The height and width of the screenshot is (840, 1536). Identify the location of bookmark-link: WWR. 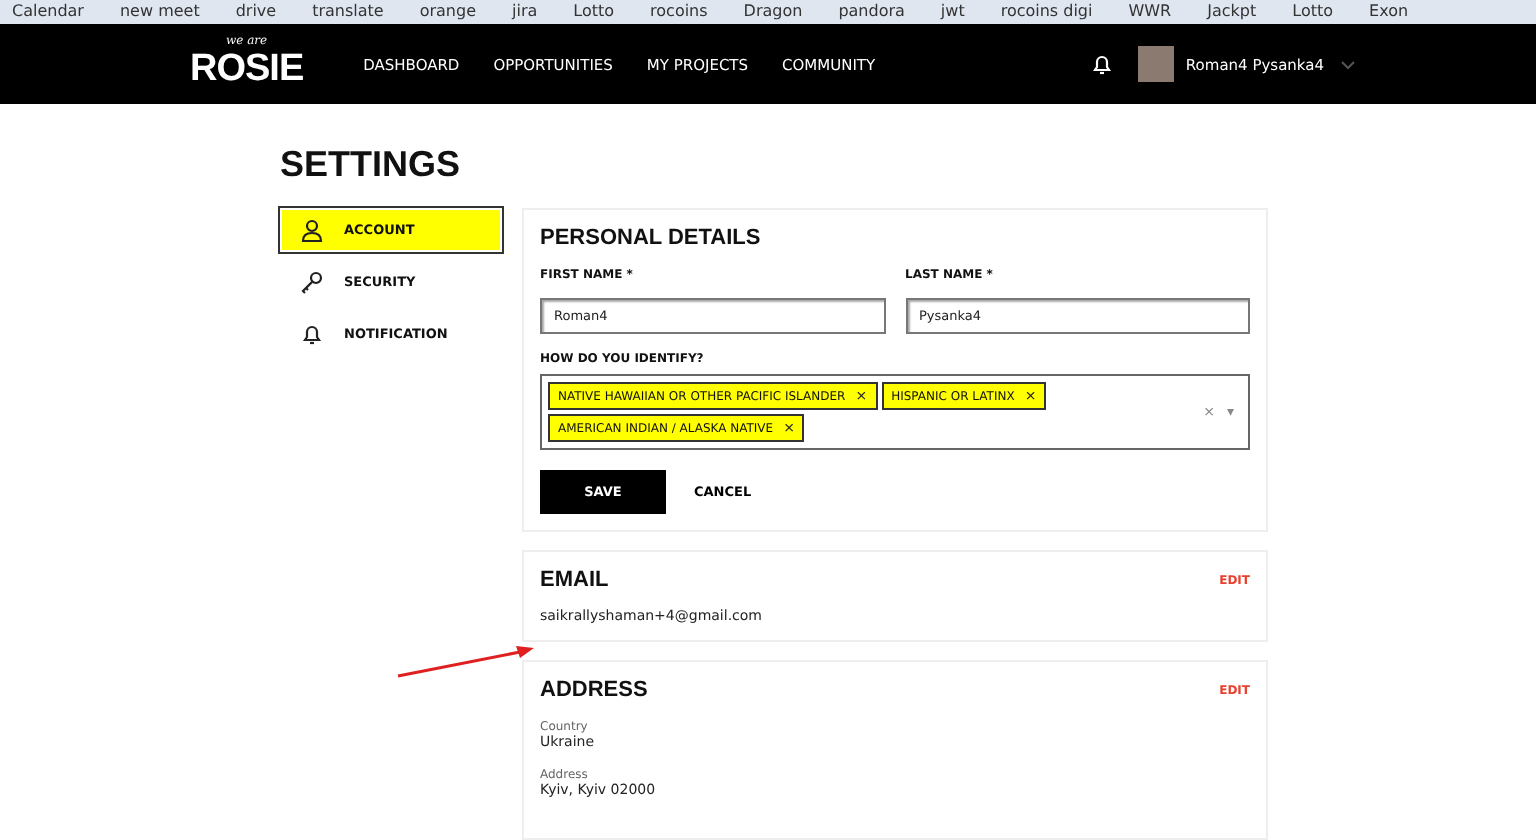
(1150, 12).